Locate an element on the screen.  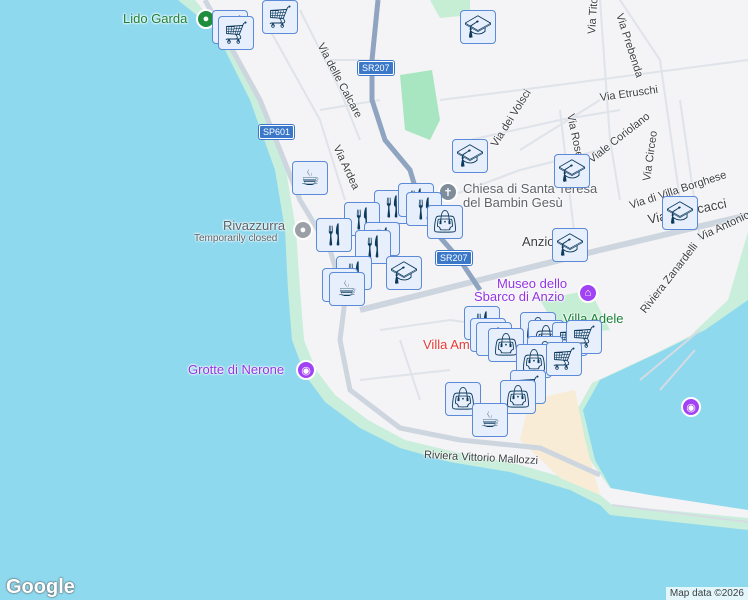
label-grotte: Grotte di Nerone is located at coordinates (236, 369).